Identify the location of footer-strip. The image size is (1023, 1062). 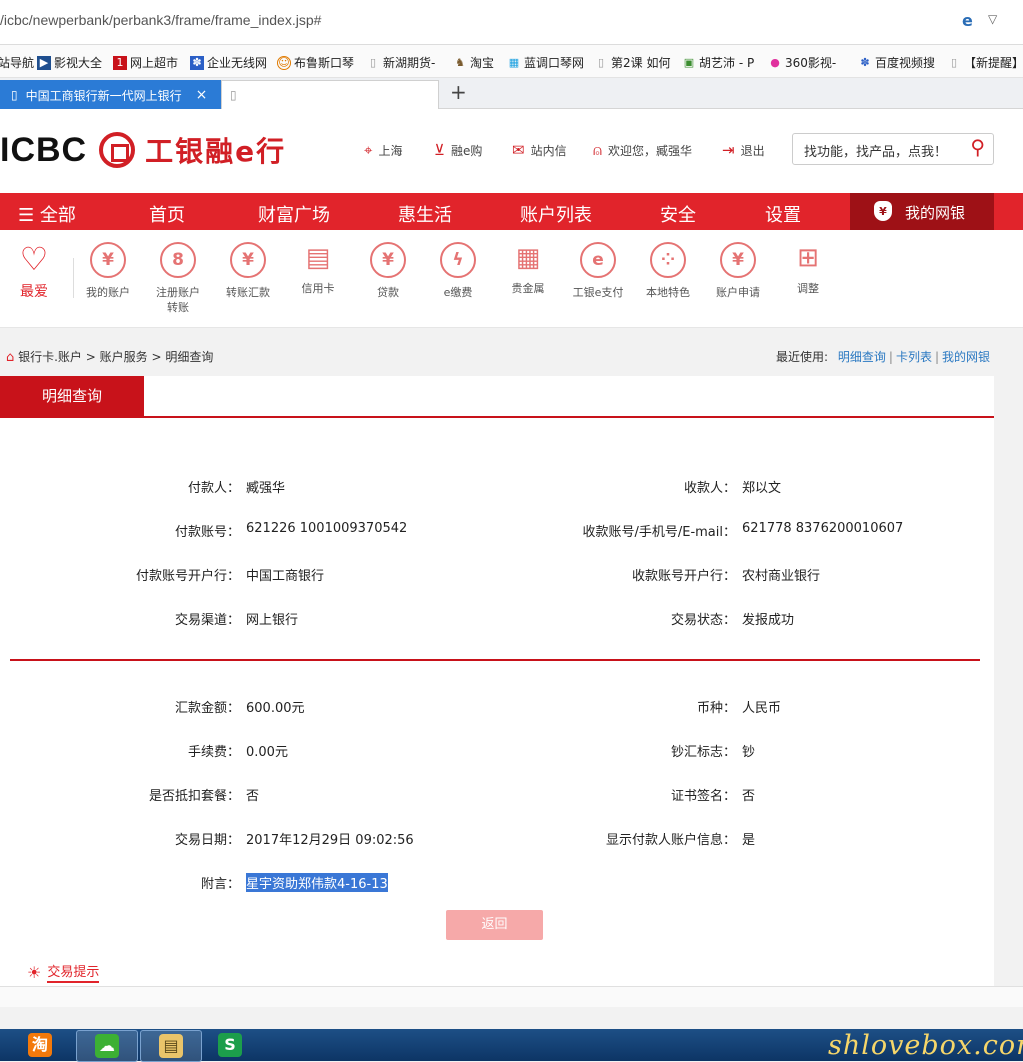
(511, 996).